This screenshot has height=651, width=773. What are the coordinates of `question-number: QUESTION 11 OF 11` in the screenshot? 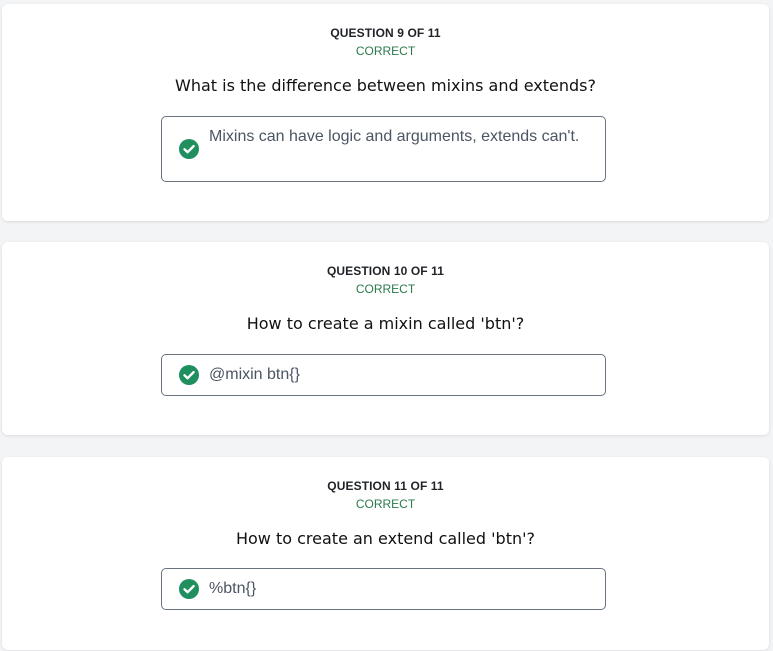 It's located at (385, 486).